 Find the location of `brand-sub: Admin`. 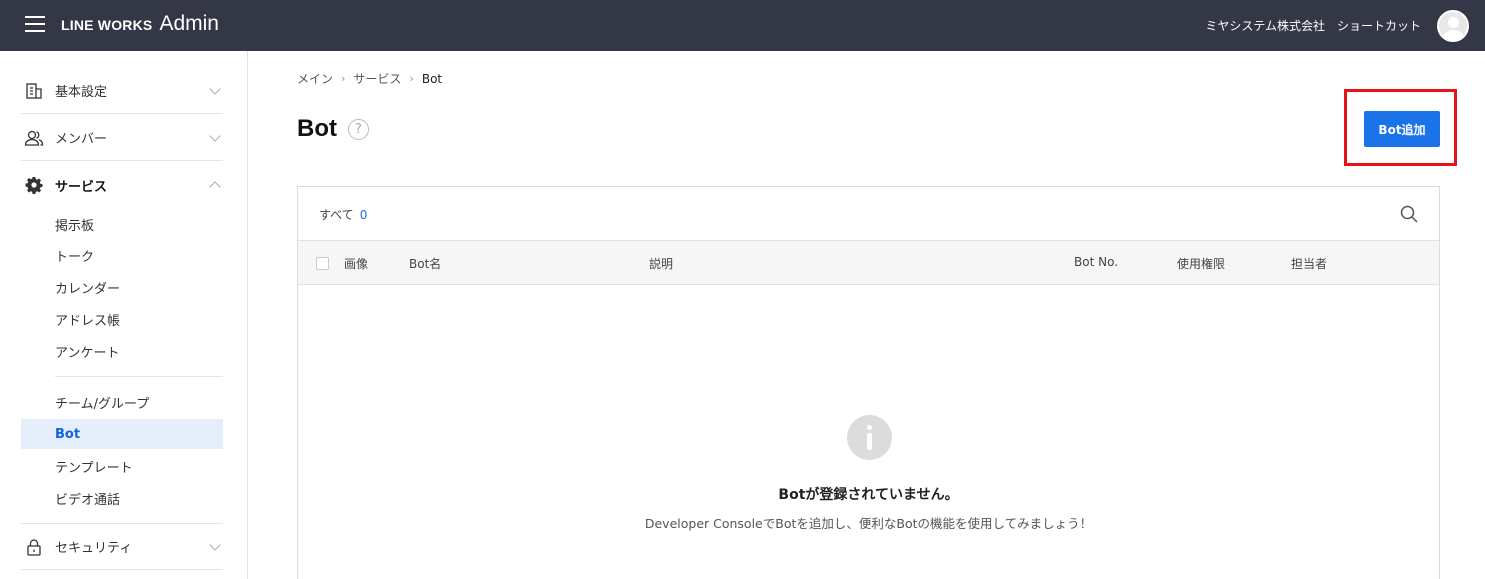

brand-sub: Admin is located at coordinates (189, 23).